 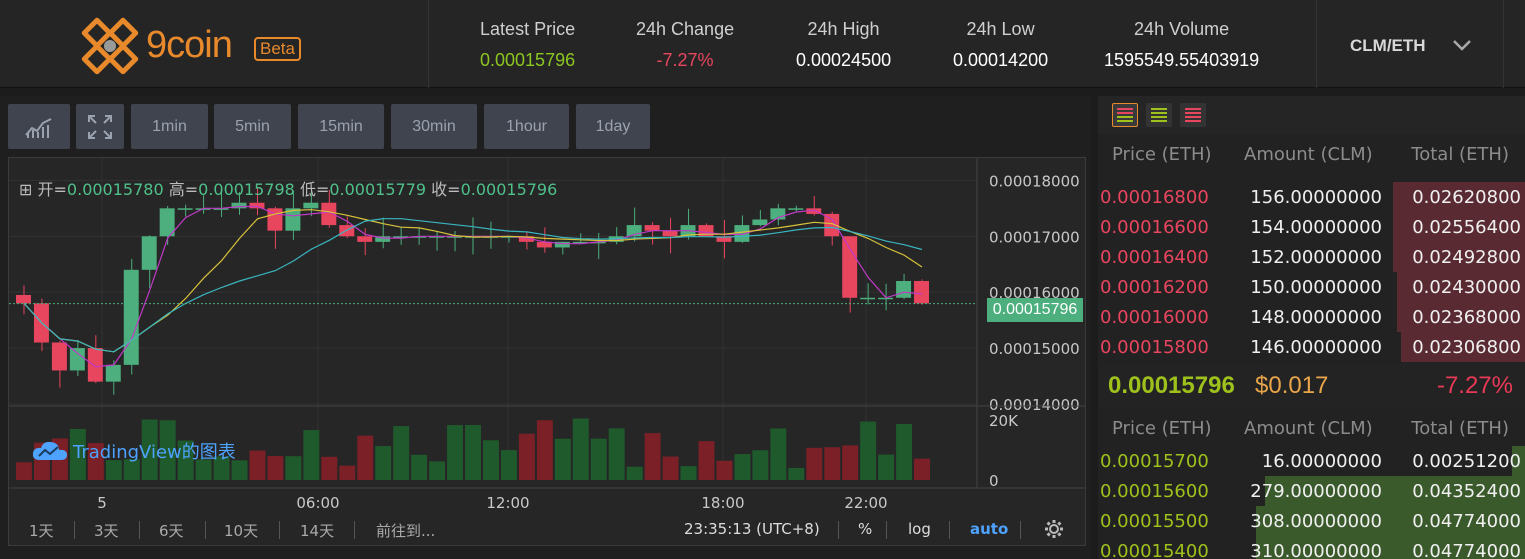 I want to click on time-axis-label: 5, so click(x=102, y=503).